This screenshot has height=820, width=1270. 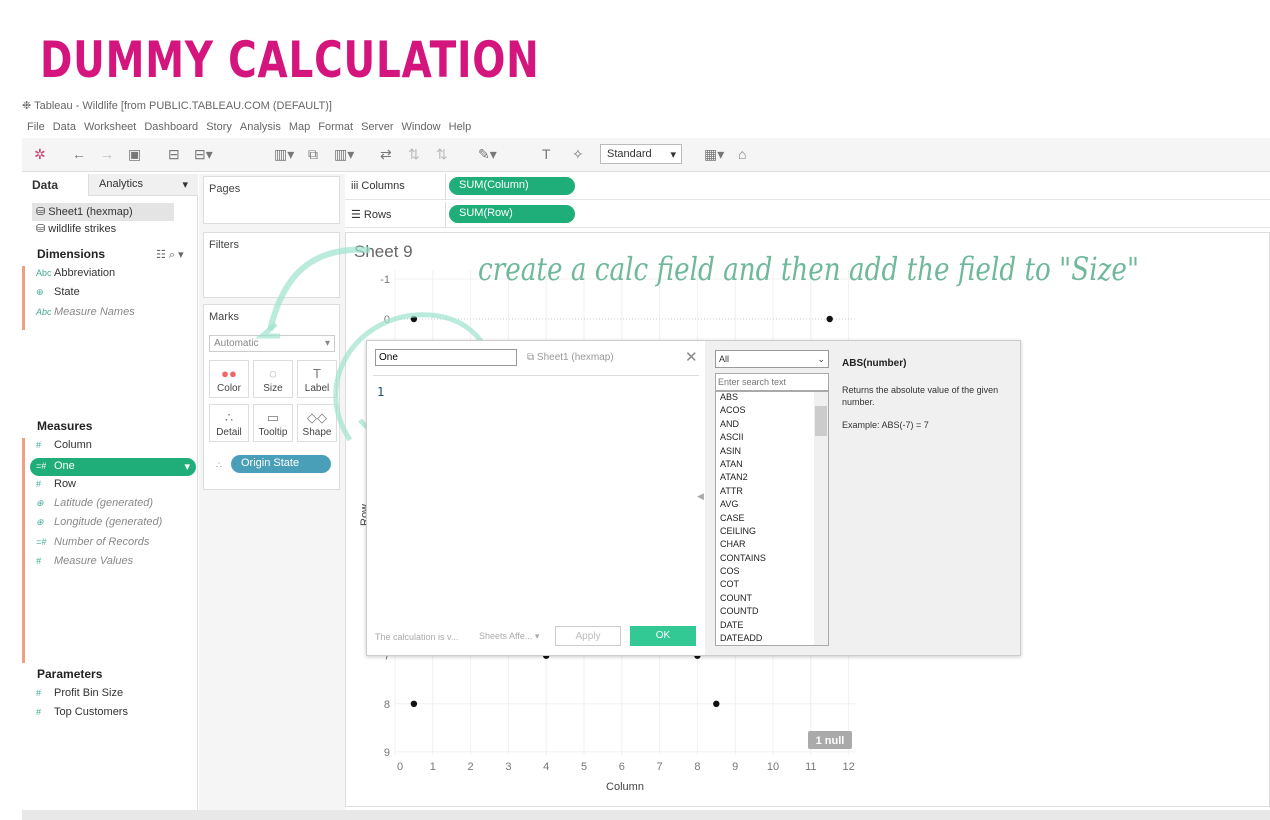 What do you see at coordinates (663, 636) in the screenshot?
I see `ok-button: OK` at bounding box center [663, 636].